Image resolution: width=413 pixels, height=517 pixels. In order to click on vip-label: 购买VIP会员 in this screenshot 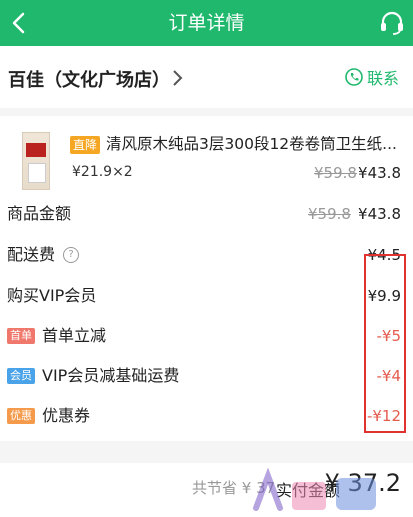, I will do `click(52, 295)`.